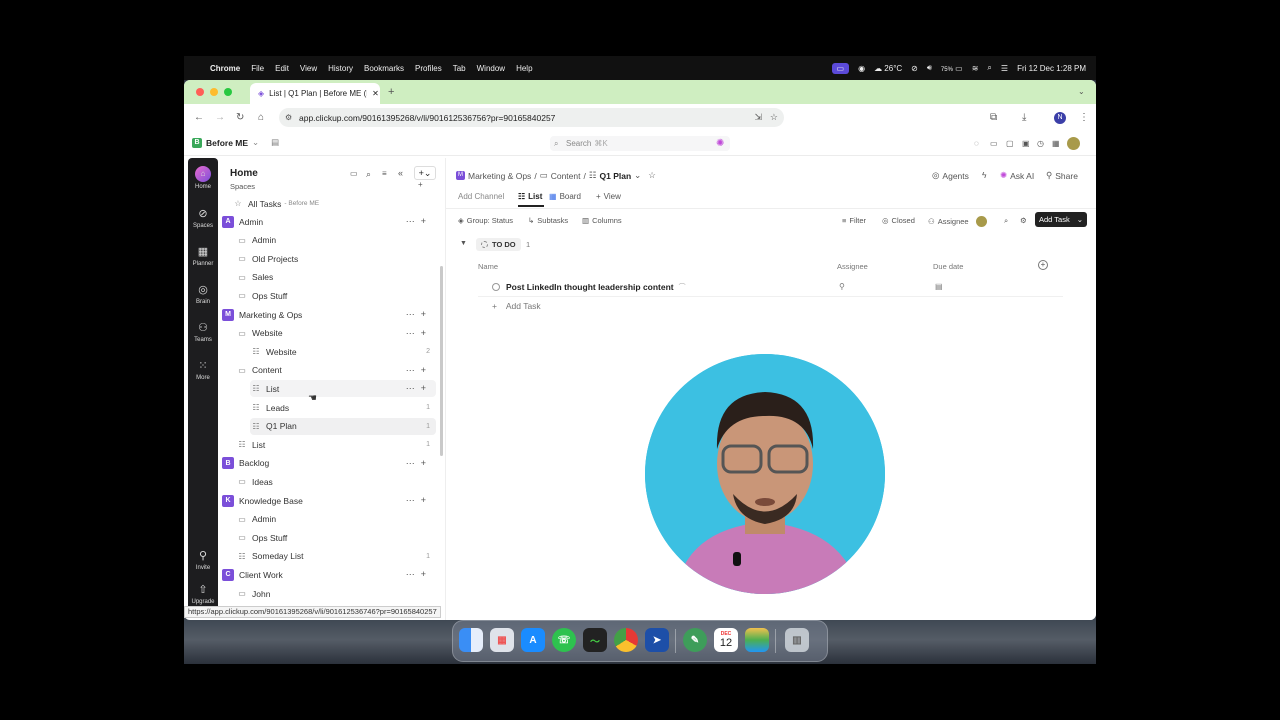 The width and height of the screenshot is (1280, 720). I want to click on tab-list: ☷ List, so click(530, 196).